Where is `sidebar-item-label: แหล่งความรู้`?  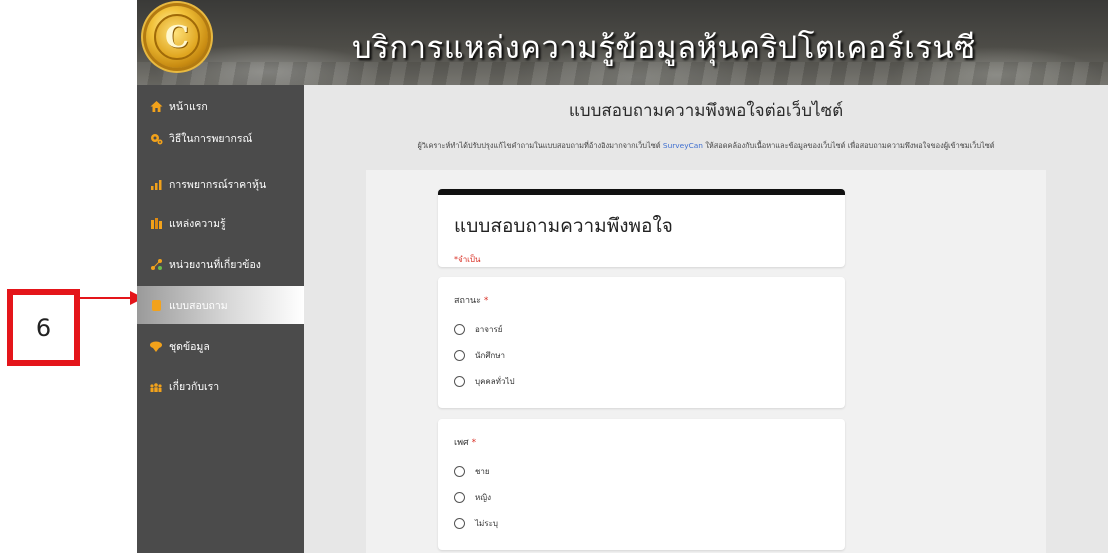
sidebar-item-label: แหล่งความรู้ is located at coordinates (197, 223).